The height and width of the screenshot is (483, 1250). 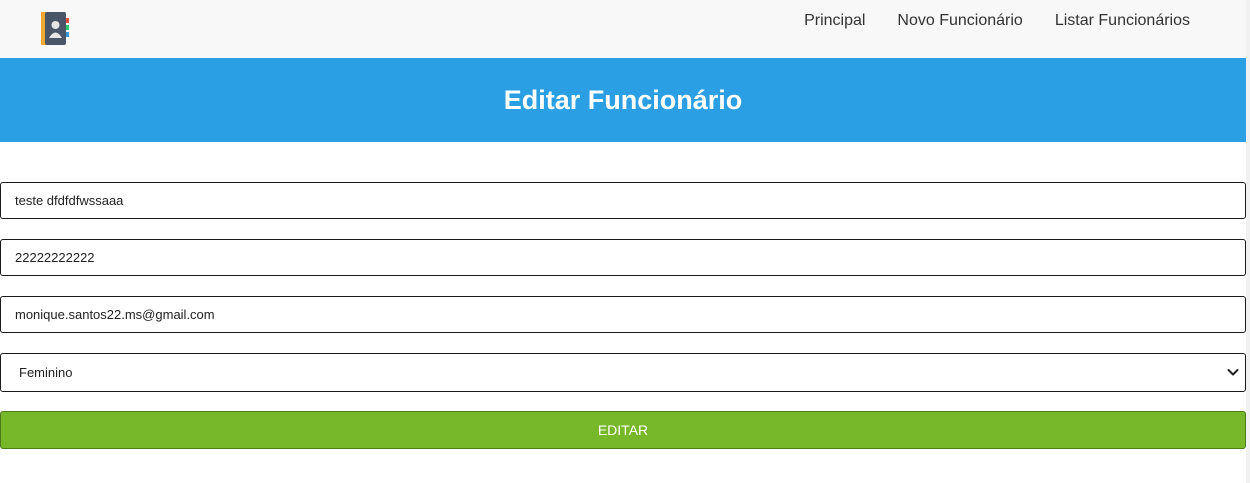 I want to click on name-input, so click(x=623, y=200).